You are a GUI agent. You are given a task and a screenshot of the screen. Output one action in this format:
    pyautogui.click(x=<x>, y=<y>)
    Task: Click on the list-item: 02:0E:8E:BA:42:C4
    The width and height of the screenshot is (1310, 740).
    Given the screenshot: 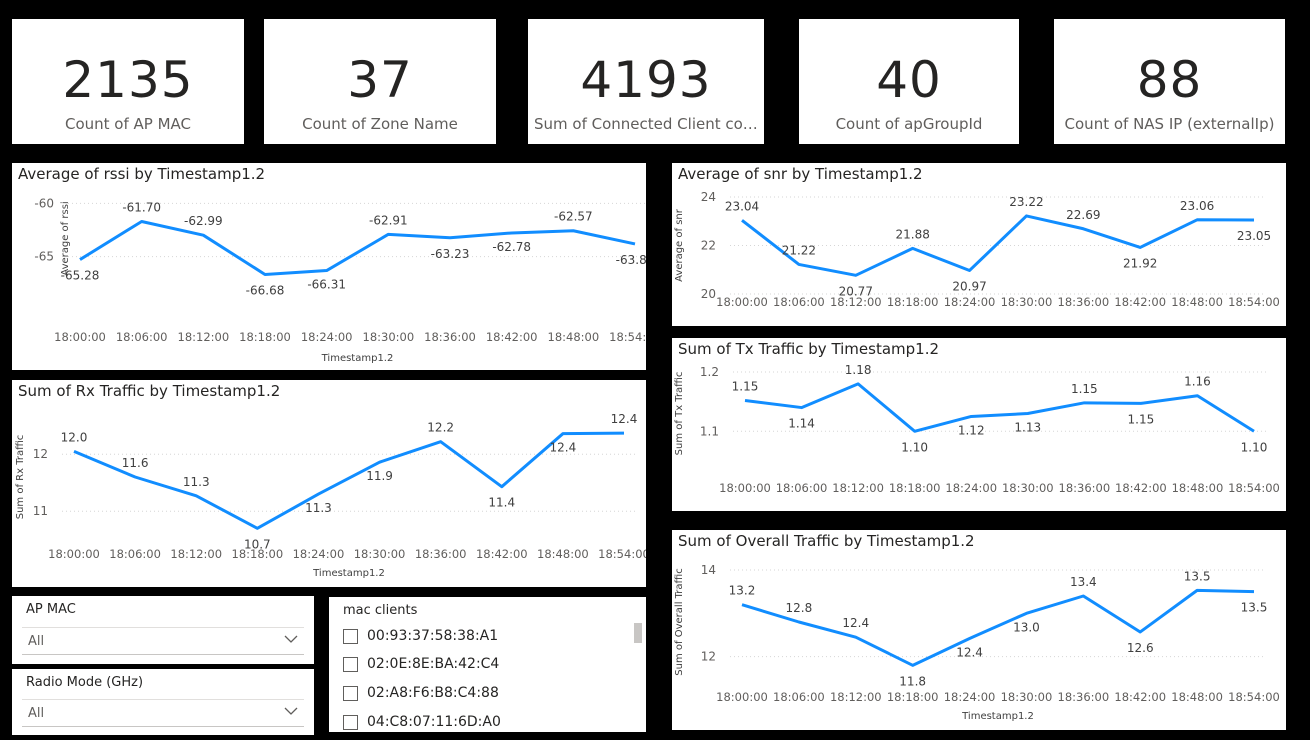 What is the action you would take?
    pyautogui.click(x=421, y=667)
    